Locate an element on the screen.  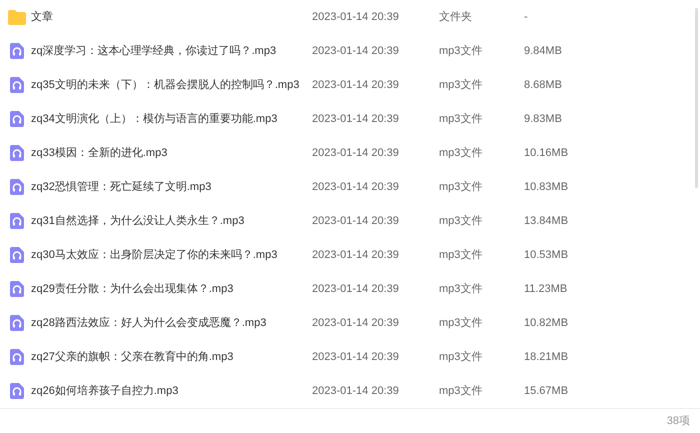
file-row: zq深度学习：这本心理学经典，你读过了吗？.mp3 2023-01-14 20:39 mp3文件 9.84MB is located at coordinates (347, 51).